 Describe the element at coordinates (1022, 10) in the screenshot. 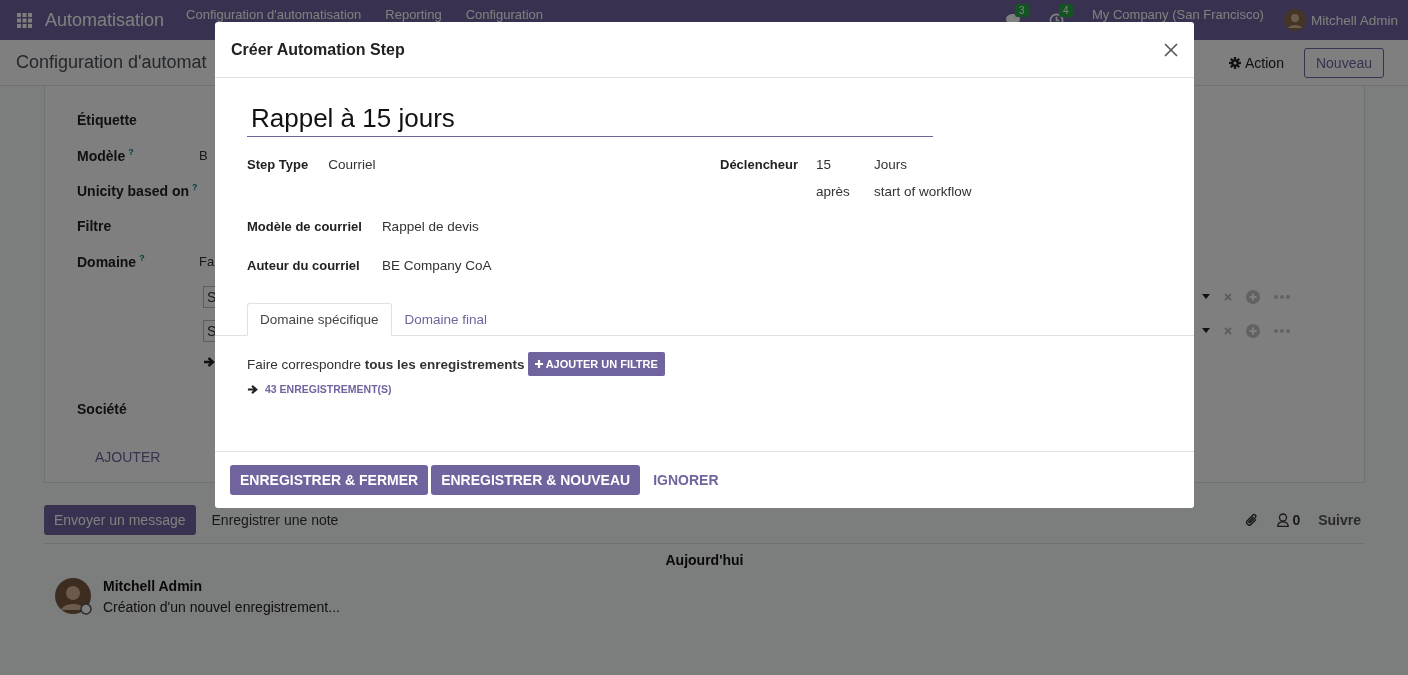

I see `message-count-badge: 3` at that location.